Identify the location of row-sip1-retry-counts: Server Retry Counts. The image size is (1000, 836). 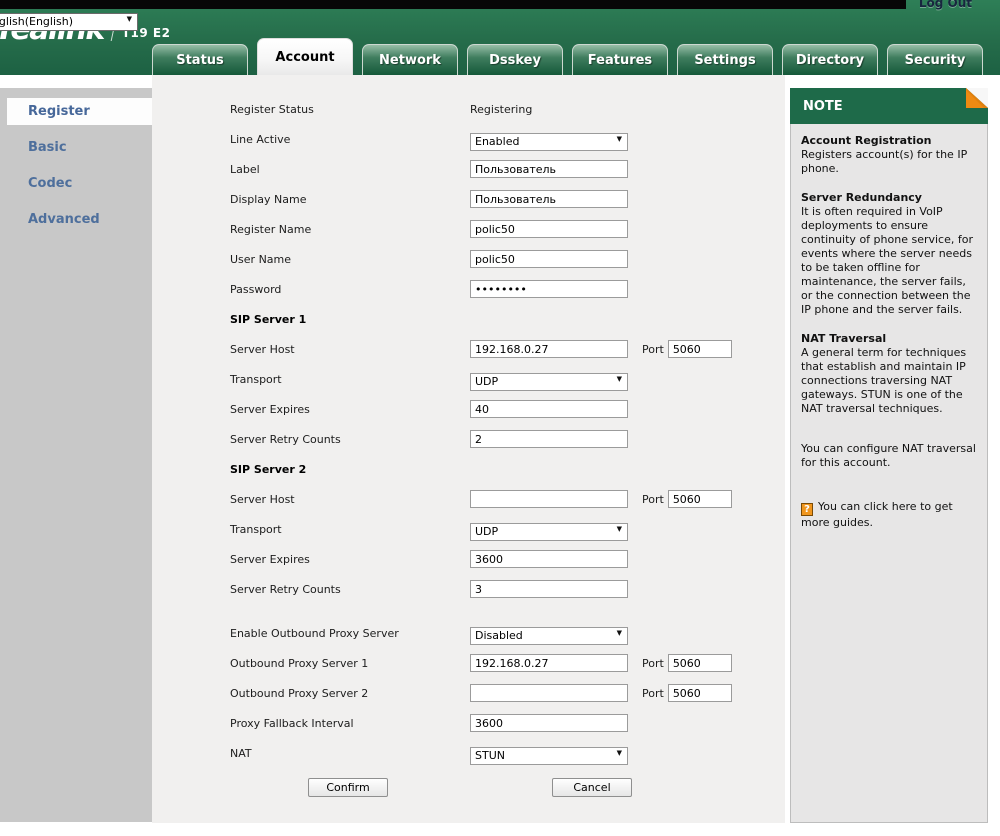
(507, 439).